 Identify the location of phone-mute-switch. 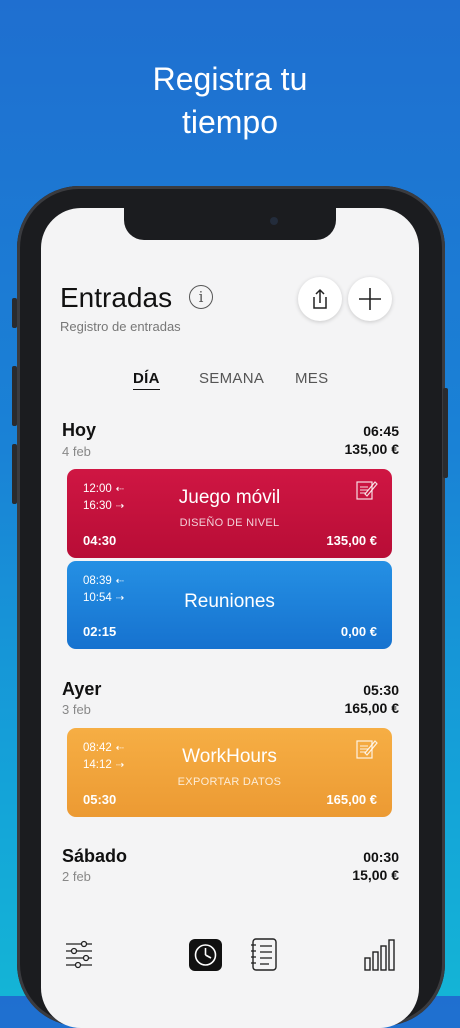
(14, 313).